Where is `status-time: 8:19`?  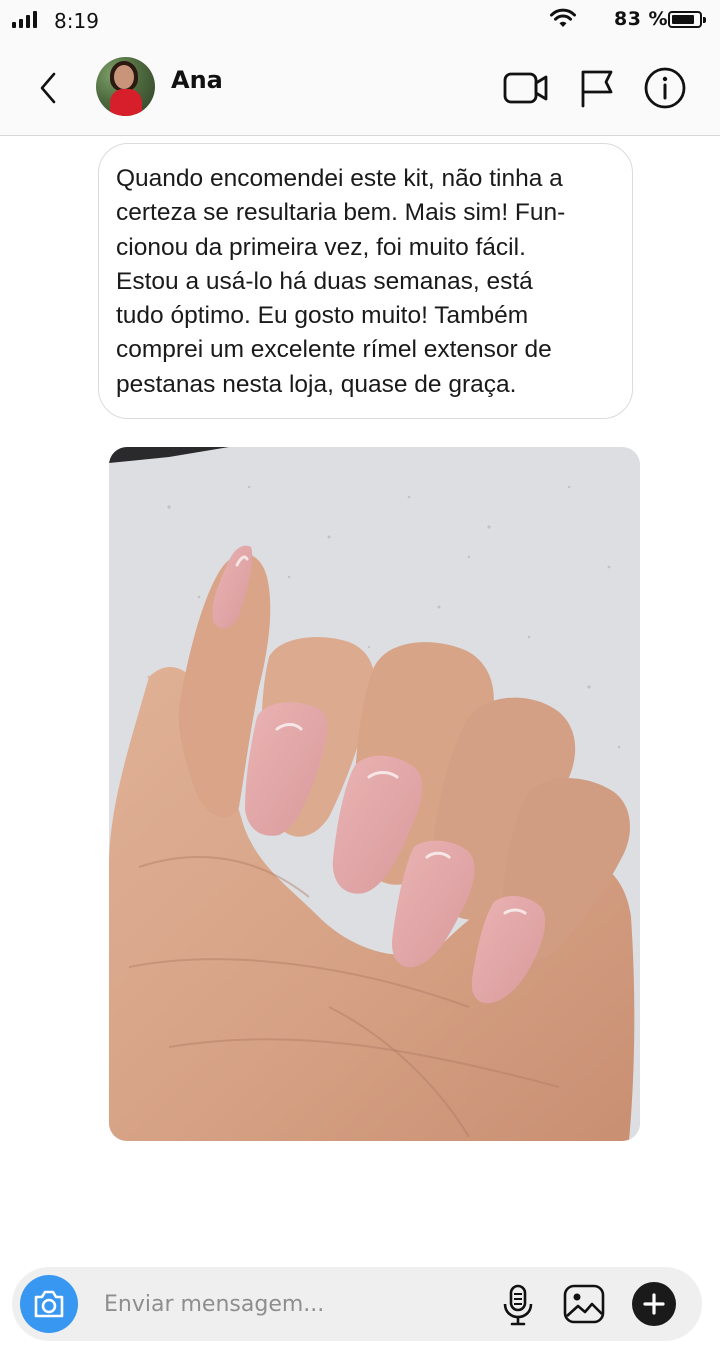 status-time: 8:19 is located at coordinates (76, 21).